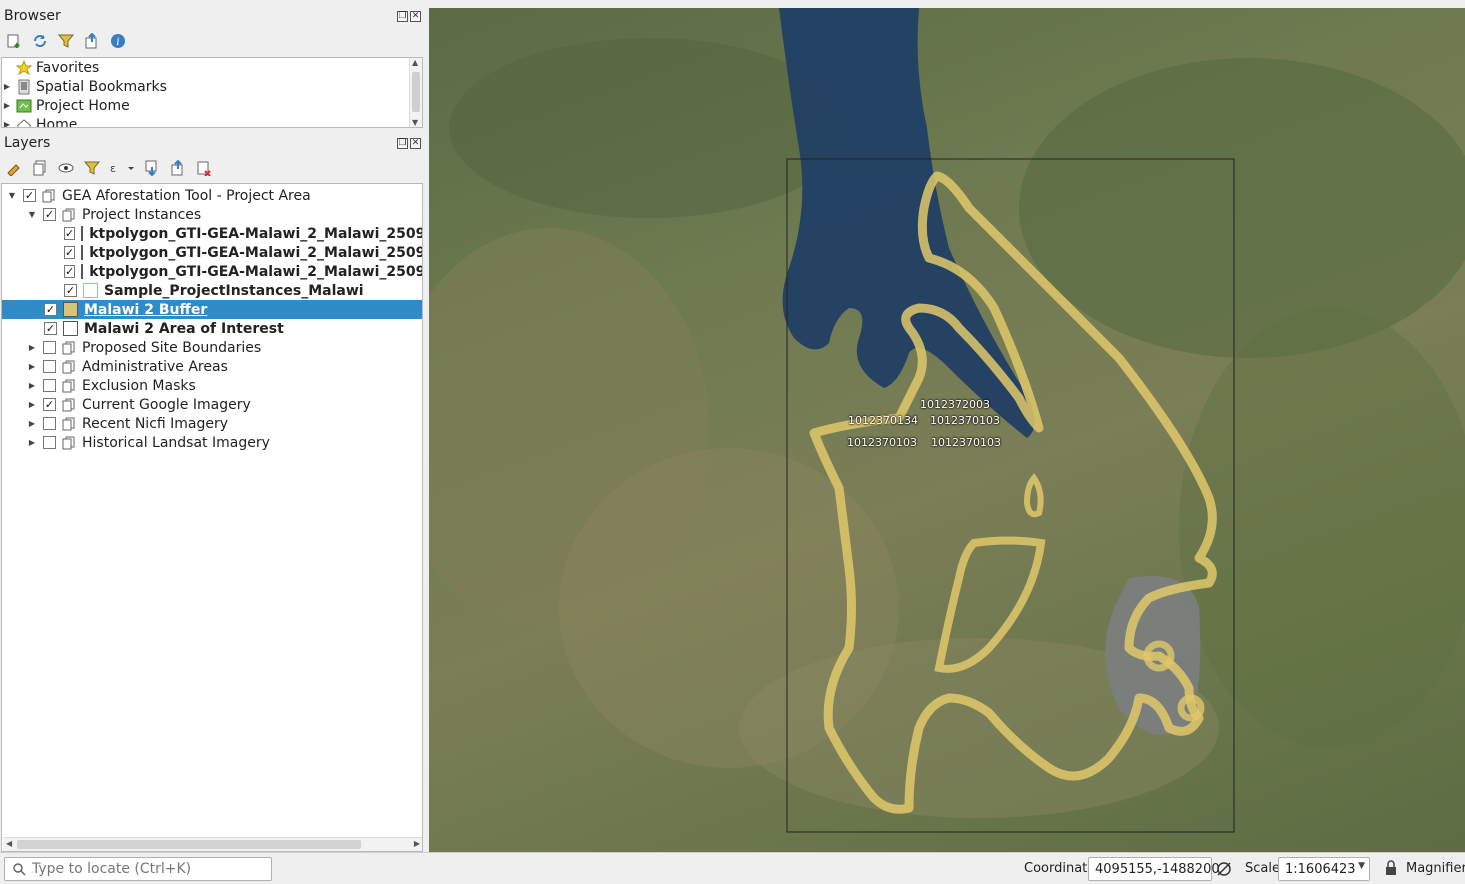 The height and width of the screenshot is (884, 1465). What do you see at coordinates (24, 87) in the screenshot?
I see `bookmark-icon` at bounding box center [24, 87].